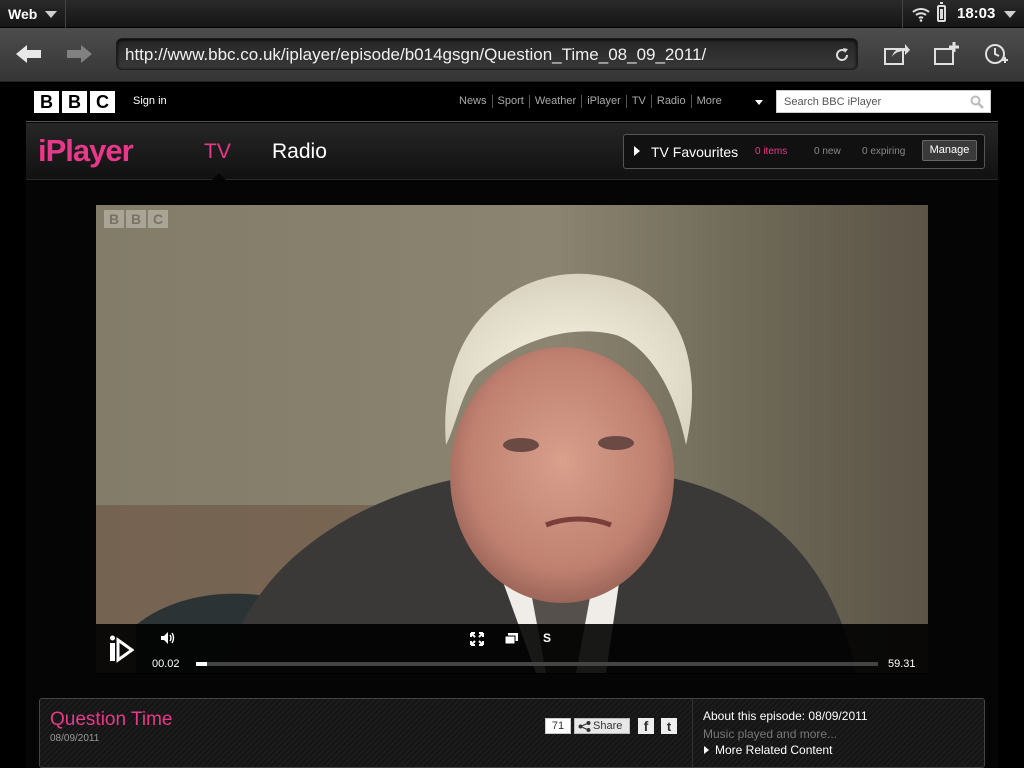 The width and height of the screenshot is (1024, 768). What do you see at coordinates (558, 726) in the screenshot?
I see `share-count: 71` at bounding box center [558, 726].